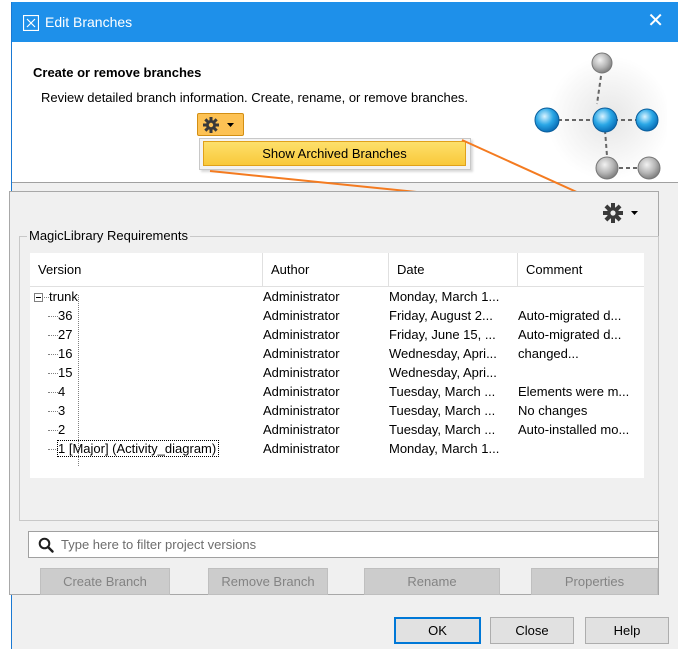 The height and width of the screenshot is (649, 678). Describe the element at coordinates (655, 21) in the screenshot. I see `close-icon: ✕` at that location.